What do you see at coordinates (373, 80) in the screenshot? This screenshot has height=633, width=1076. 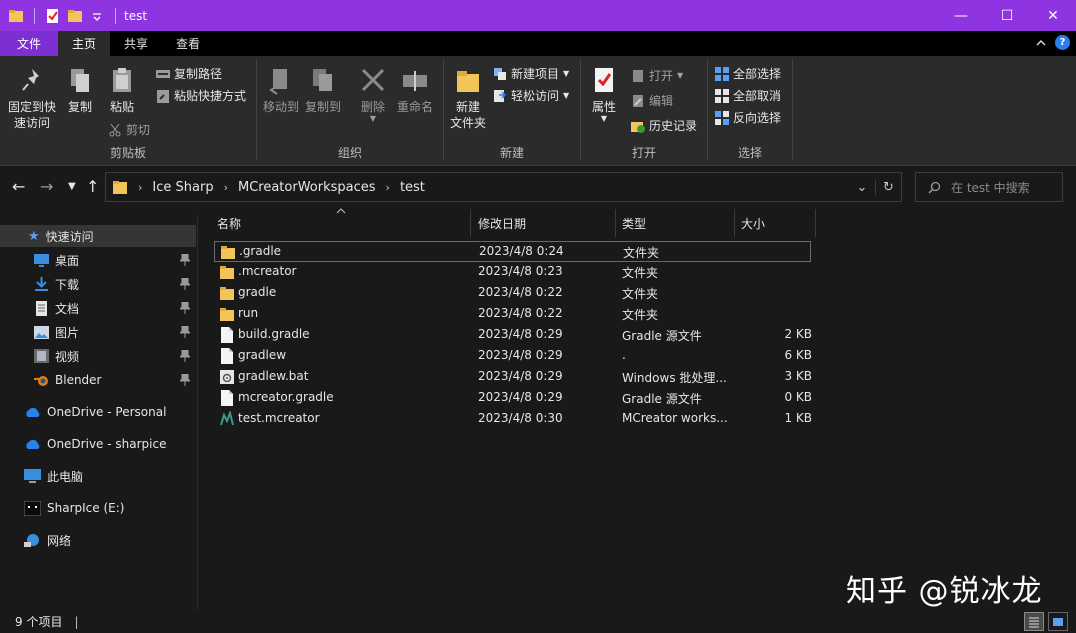 I see `delete-x-icon` at bounding box center [373, 80].